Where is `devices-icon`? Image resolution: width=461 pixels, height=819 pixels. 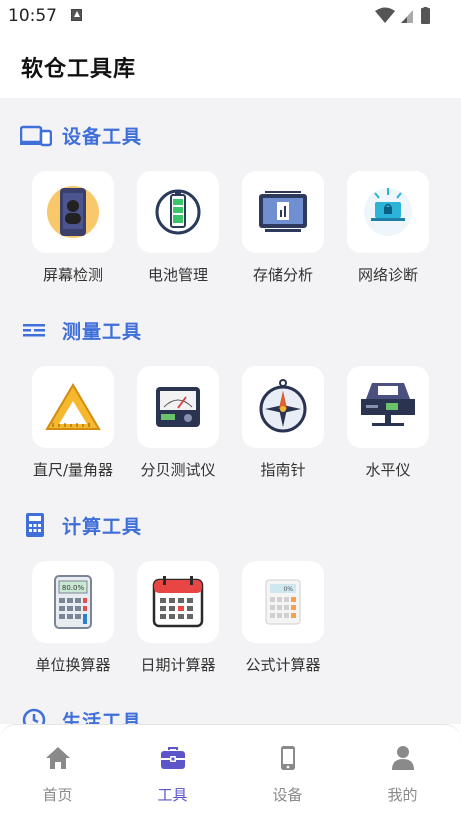
devices-icon is located at coordinates (36, 136).